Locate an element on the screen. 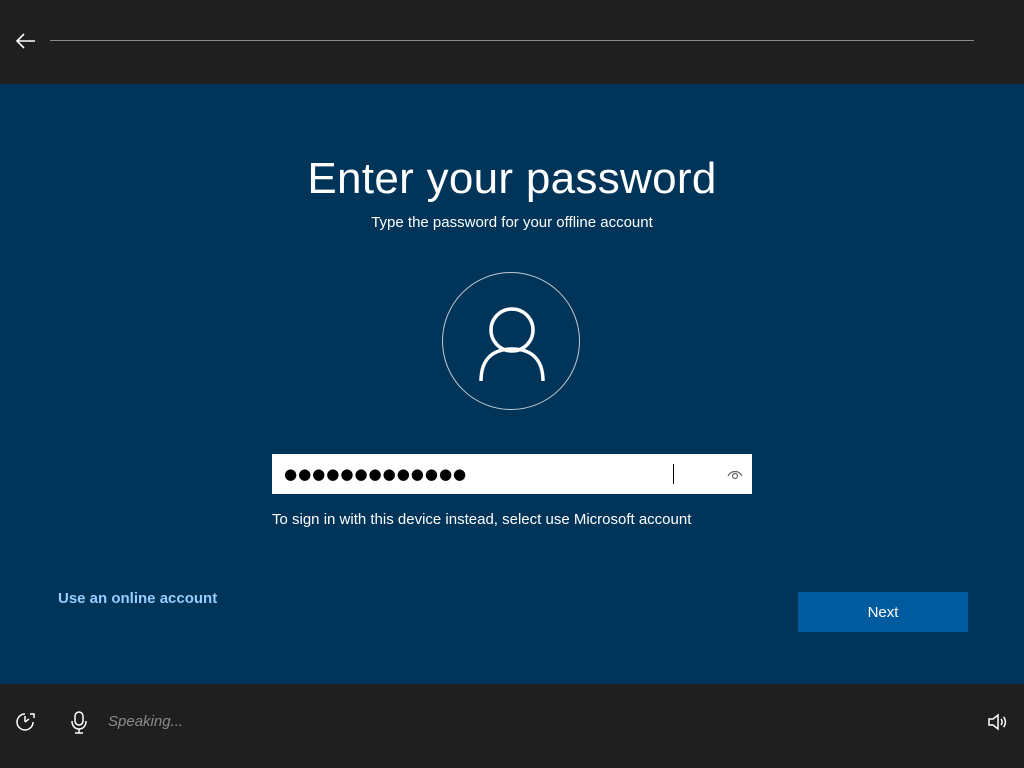 This screenshot has width=1024, height=768. top-bar is located at coordinates (512, 42).